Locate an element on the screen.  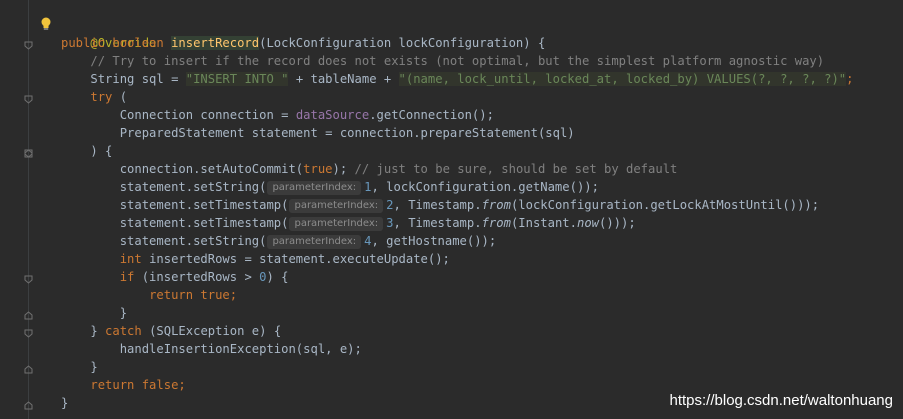
keyword-token: if is located at coordinates (130, 277).